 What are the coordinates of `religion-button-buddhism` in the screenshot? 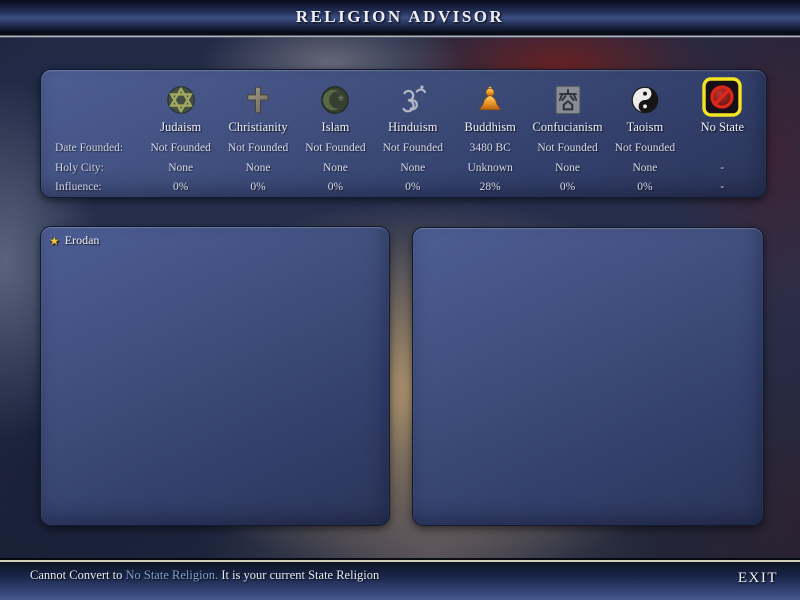 It's located at (490, 94).